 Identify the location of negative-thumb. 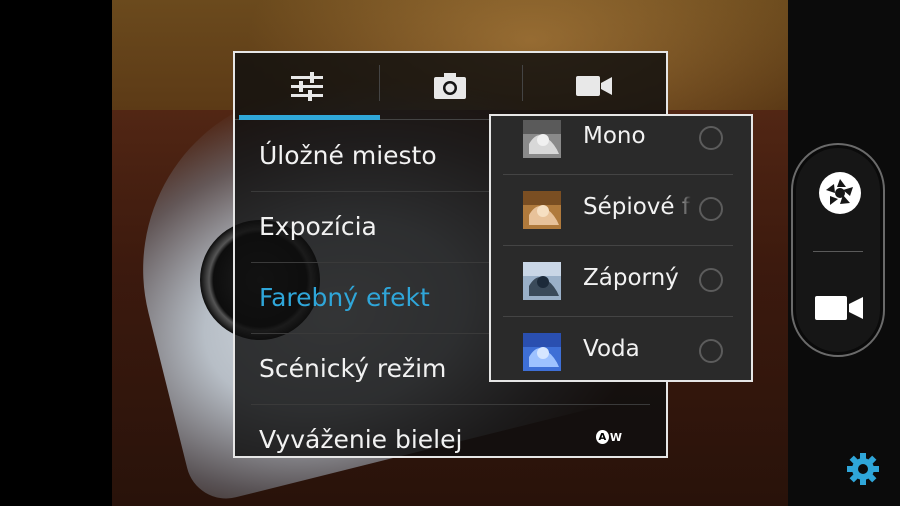
(542, 281).